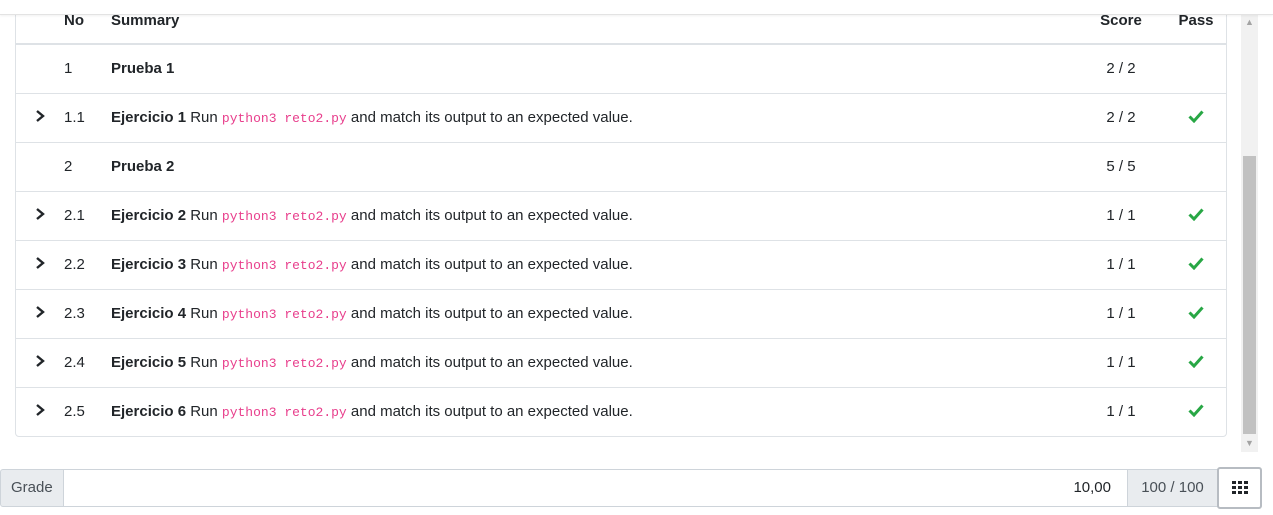 This screenshot has height=515, width=1273. Describe the element at coordinates (1173, 488) in the screenshot. I see `grade-total: 100 / 100` at that location.